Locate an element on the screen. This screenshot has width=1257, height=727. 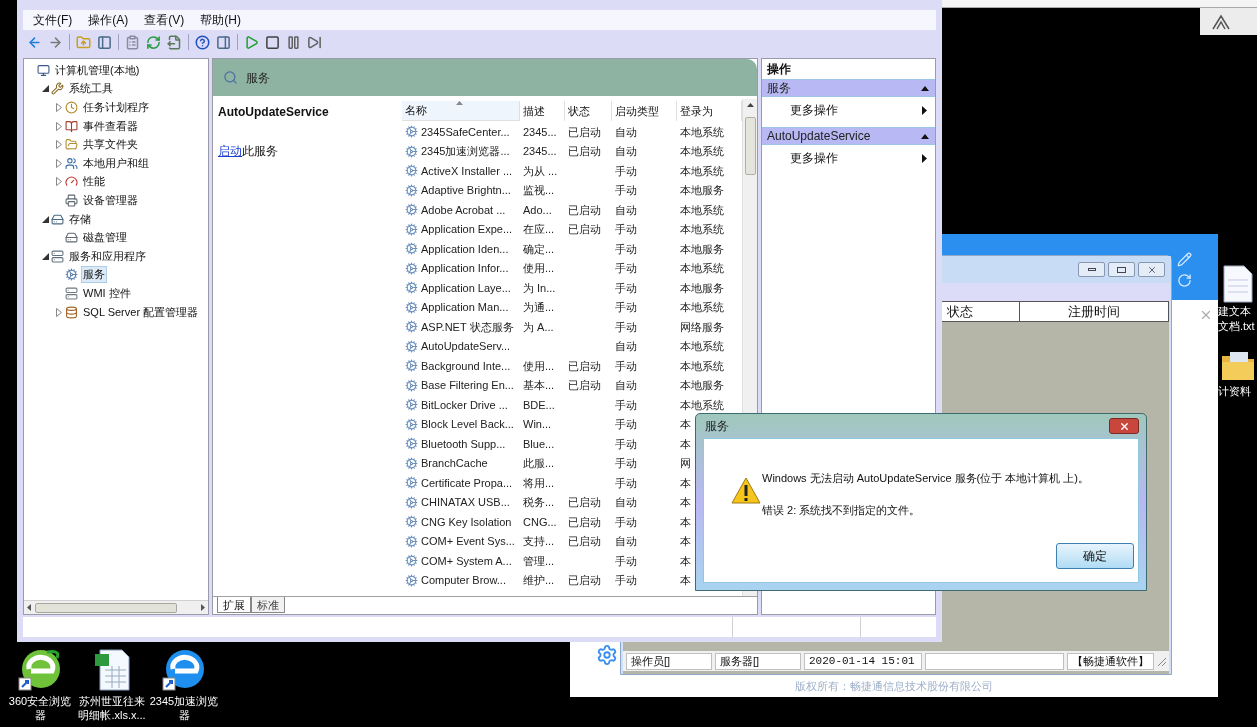
back-arrow-icon is located at coordinates (34, 42).